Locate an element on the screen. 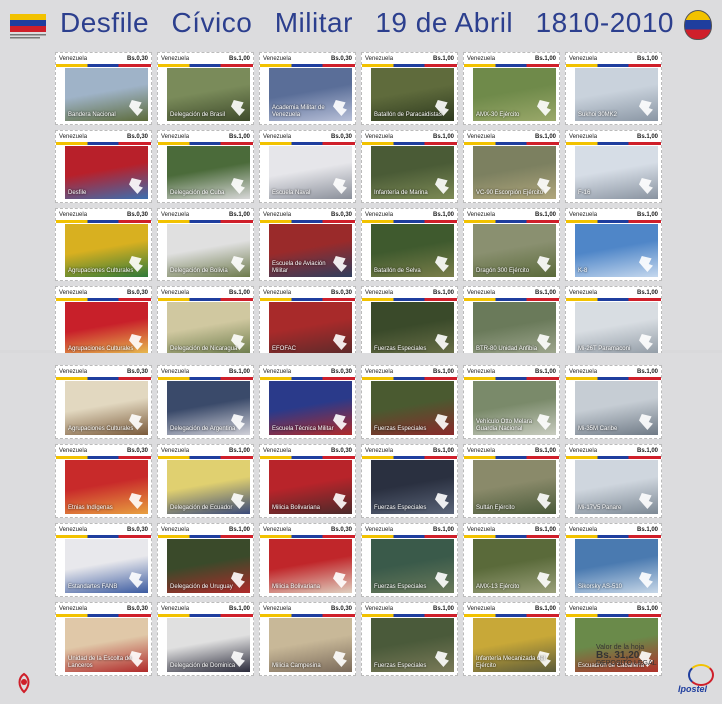 The image size is (722, 704). stamp-caption: EFOFAC is located at coordinates (284, 349).